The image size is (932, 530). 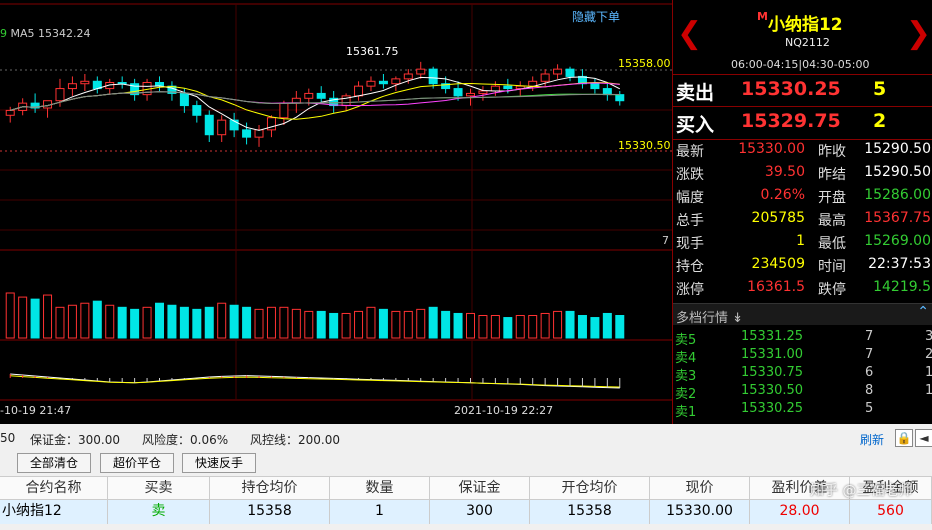 I want to click on sell-label: 卖出, so click(x=695, y=93).